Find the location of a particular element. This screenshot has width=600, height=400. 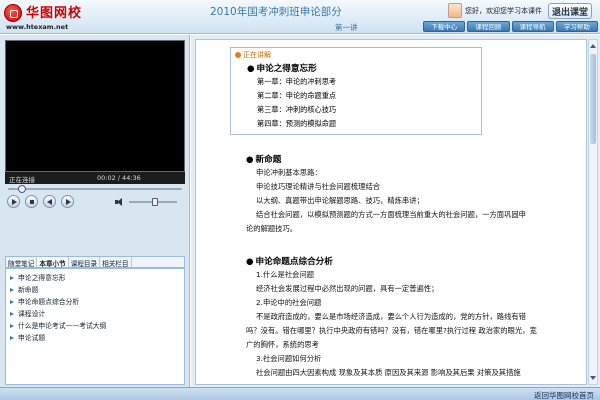

paragraph-line: 结合社会问题，以模拟预测题的方式一方面梳理当前重大的社会问题，一方面巩固申 is located at coordinates (391, 214).